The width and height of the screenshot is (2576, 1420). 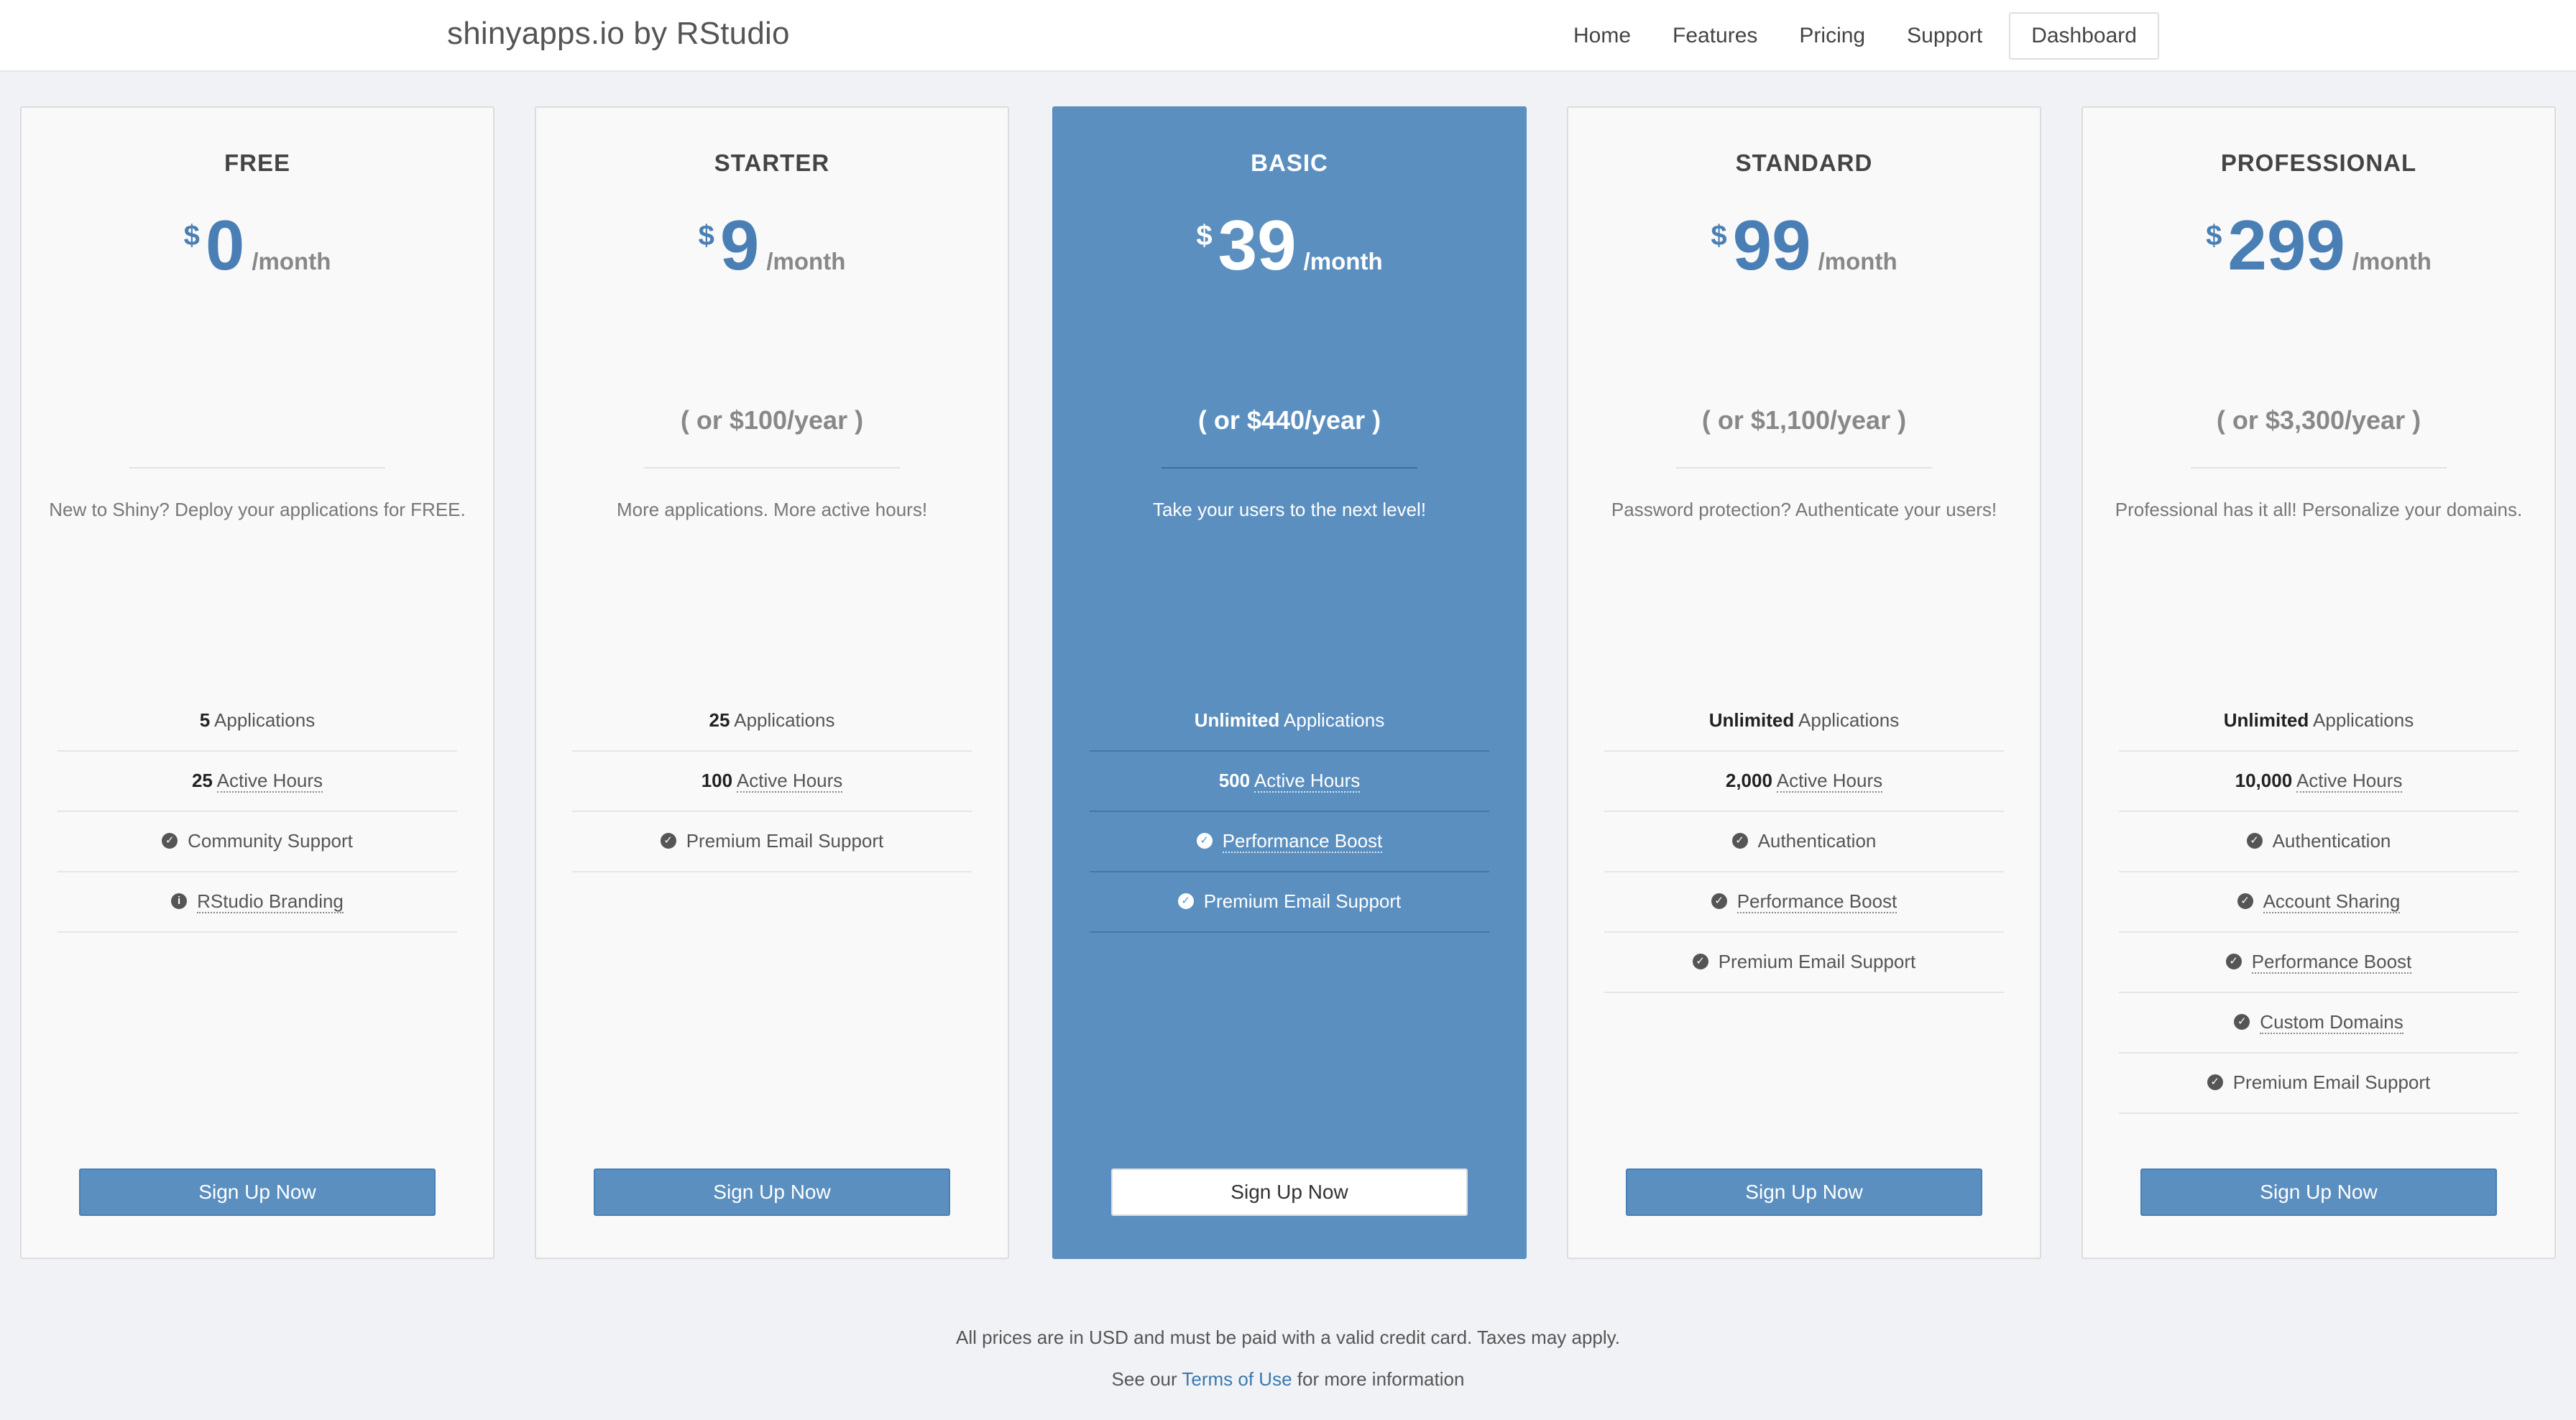 What do you see at coordinates (772, 162) in the screenshot?
I see `plan-name: STARTER` at bounding box center [772, 162].